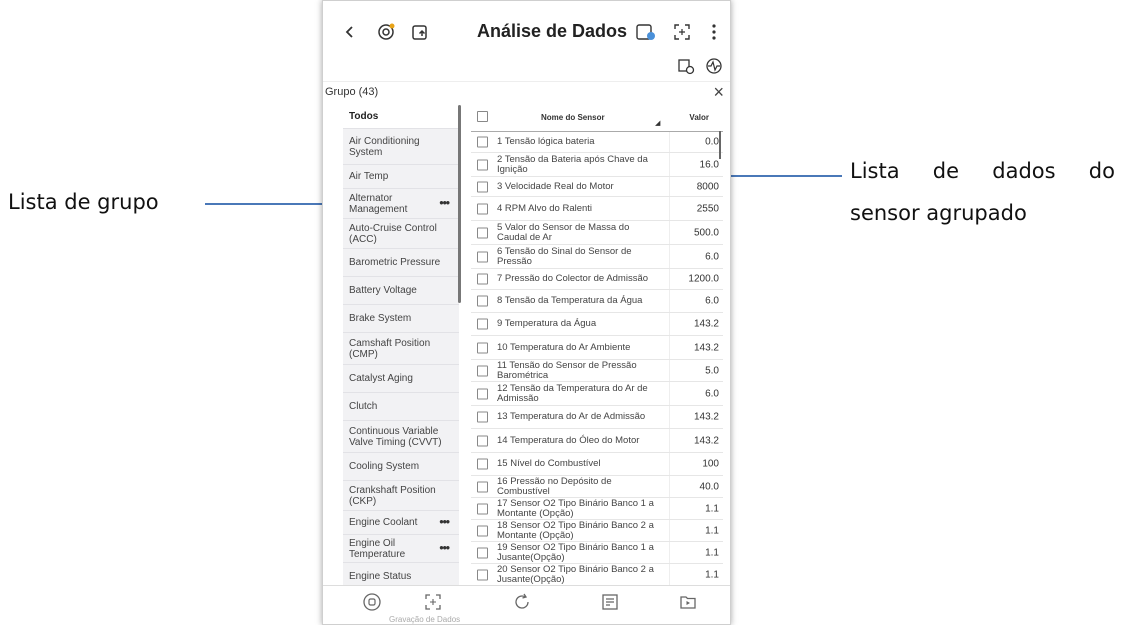 Image resolution: width=1132 pixels, height=625 pixels. What do you see at coordinates (401, 437) in the screenshot?
I see `group-item: Continuous Variable Valve Timing (CVVT)` at bounding box center [401, 437].